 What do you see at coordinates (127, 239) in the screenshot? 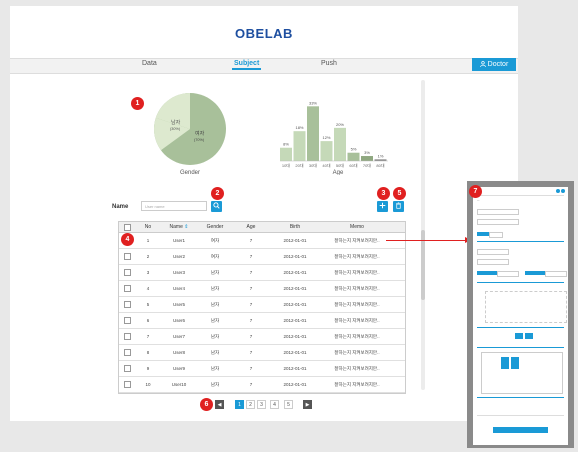
I see `badge-4: 4` at bounding box center [127, 239].